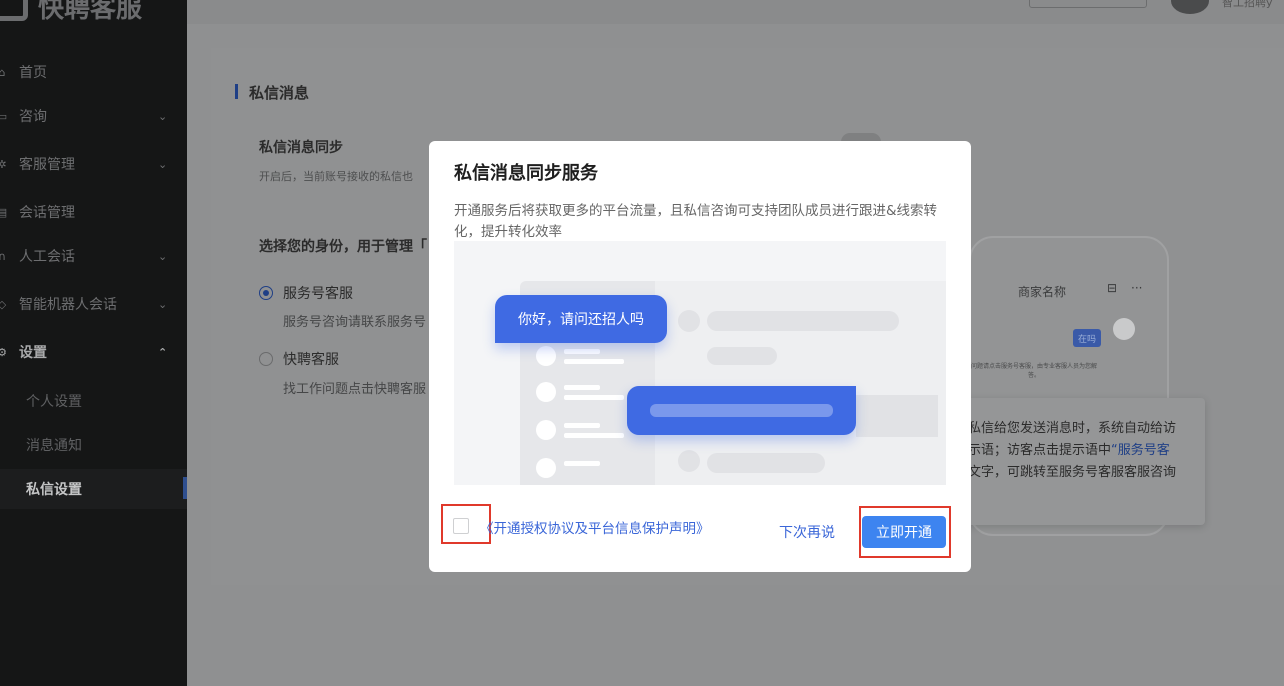 This screenshot has height=686, width=1284. I want to click on sidebar-subitem-message-notification: 消息通知, so click(93, 445).